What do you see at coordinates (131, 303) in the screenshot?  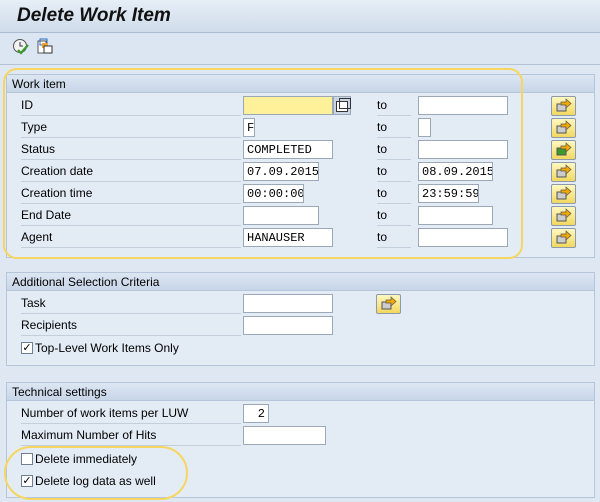 I see `task-label: Task` at bounding box center [131, 303].